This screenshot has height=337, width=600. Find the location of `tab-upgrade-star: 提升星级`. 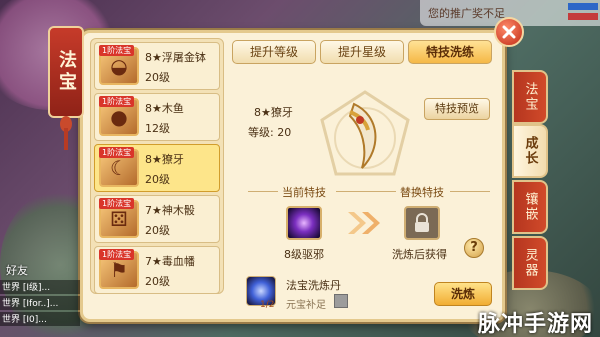

tab-upgrade-star: 提升星级 is located at coordinates (362, 52).